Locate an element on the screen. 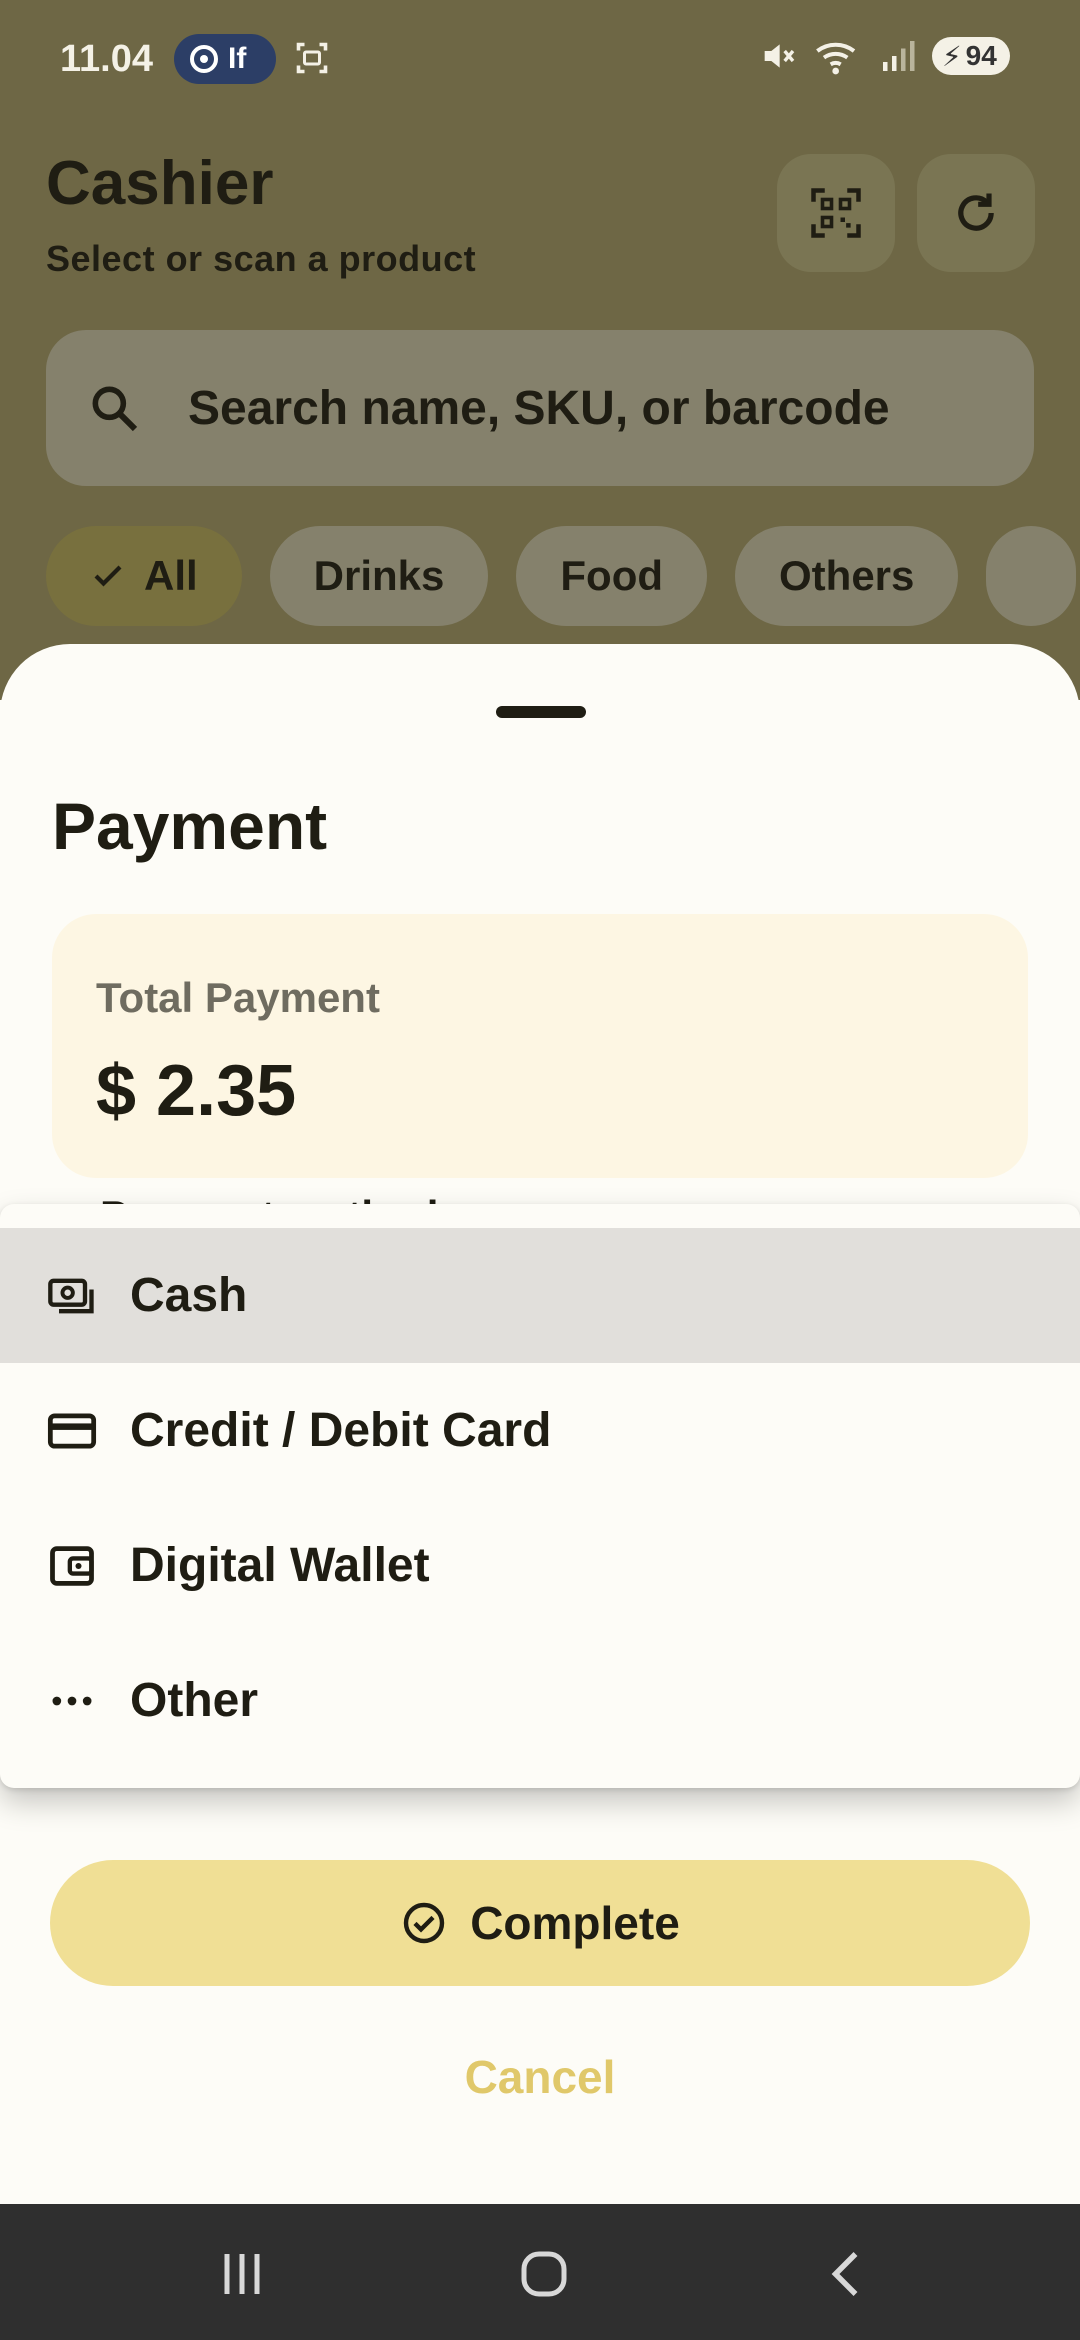  menu-item-label: Digital Wallet is located at coordinates (280, 1565).